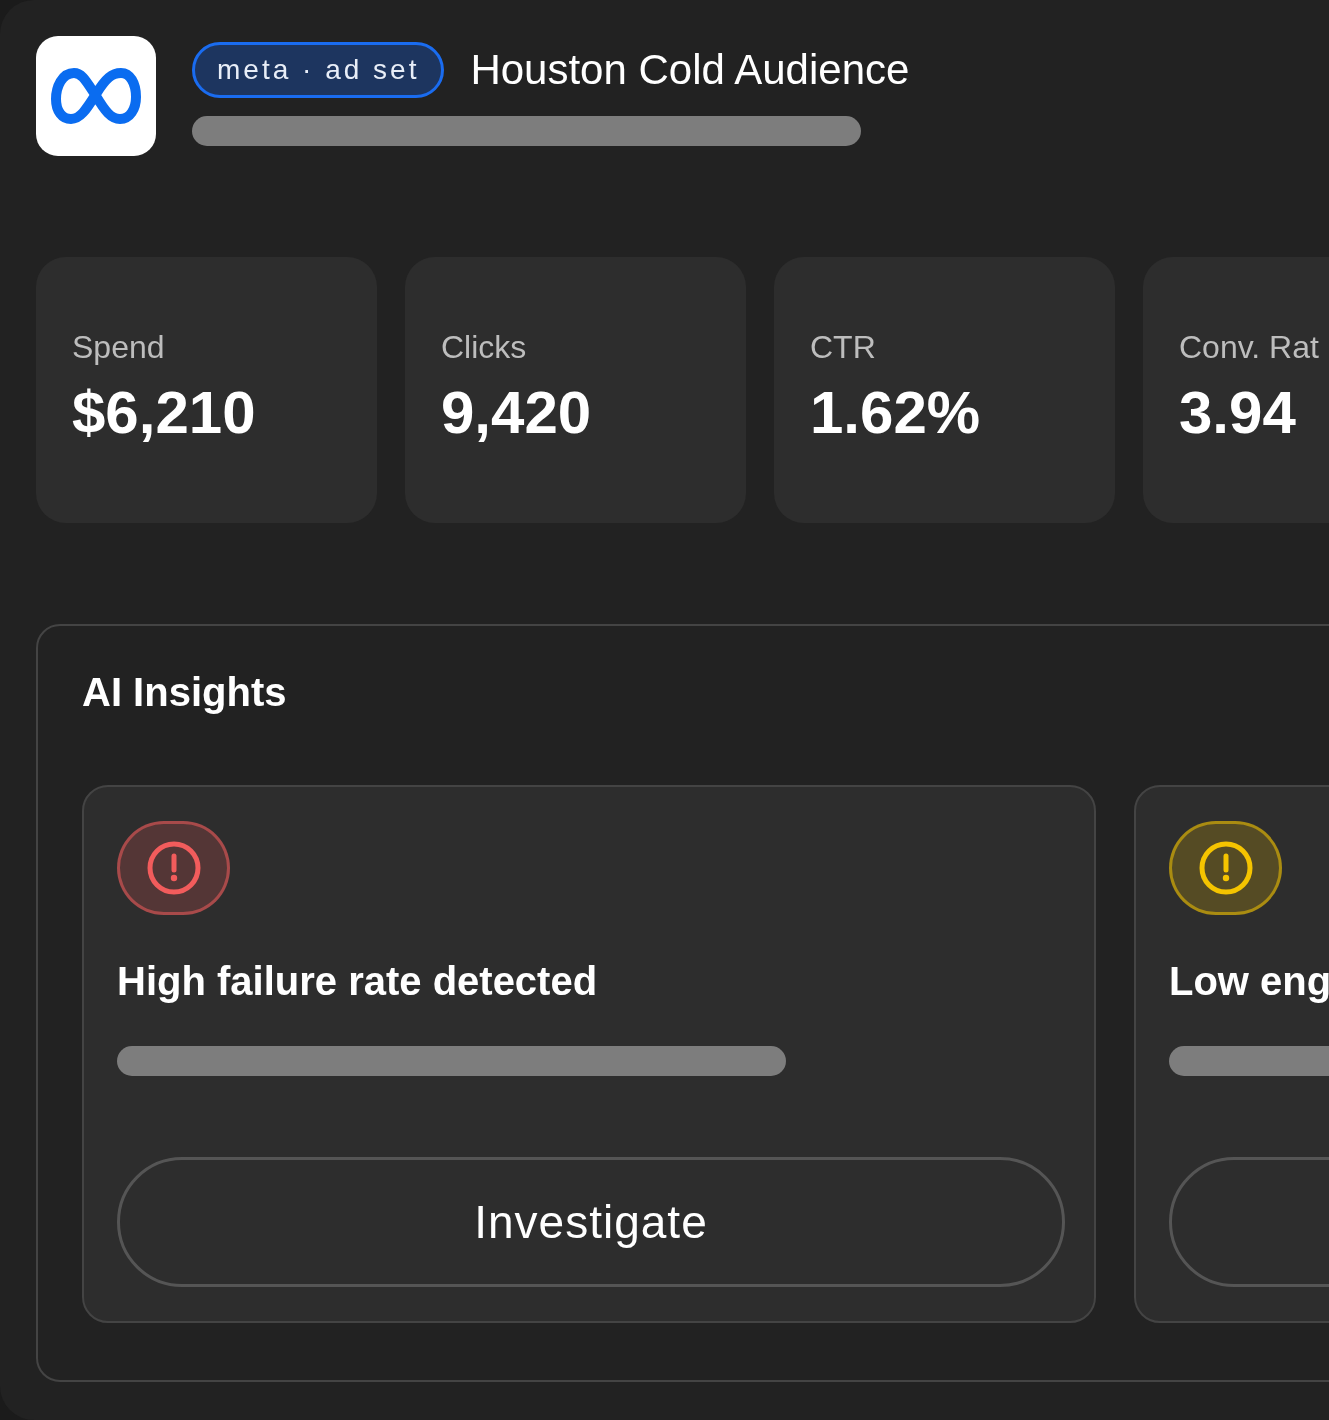 This screenshot has width=1329, height=1420. I want to click on action-button: Investigate, so click(591, 1221).